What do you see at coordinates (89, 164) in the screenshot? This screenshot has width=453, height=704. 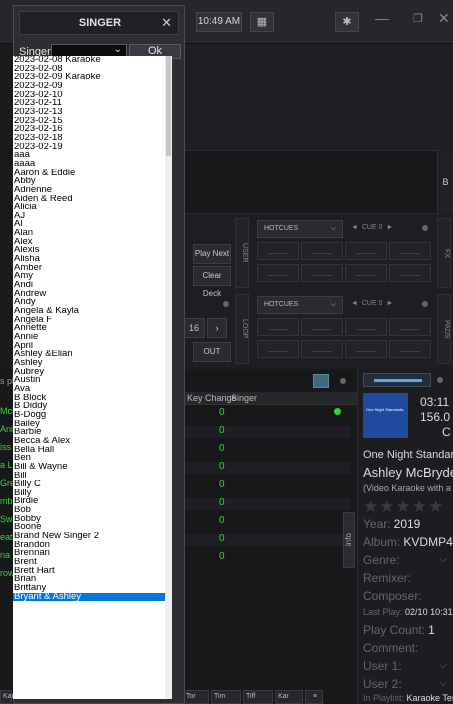 I see `singer-list-item: aaaa` at bounding box center [89, 164].